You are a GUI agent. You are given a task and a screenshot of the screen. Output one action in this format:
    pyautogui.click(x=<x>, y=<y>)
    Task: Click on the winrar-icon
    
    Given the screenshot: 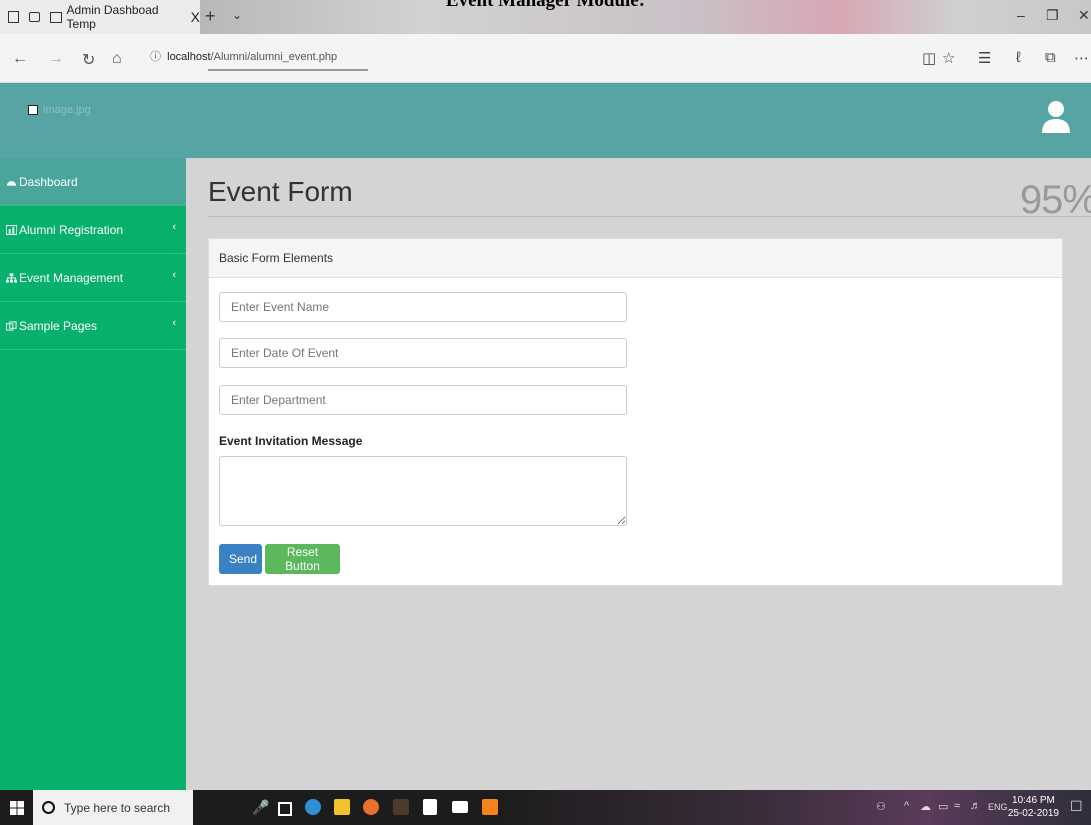 What is the action you would take?
    pyautogui.click(x=401, y=807)
    